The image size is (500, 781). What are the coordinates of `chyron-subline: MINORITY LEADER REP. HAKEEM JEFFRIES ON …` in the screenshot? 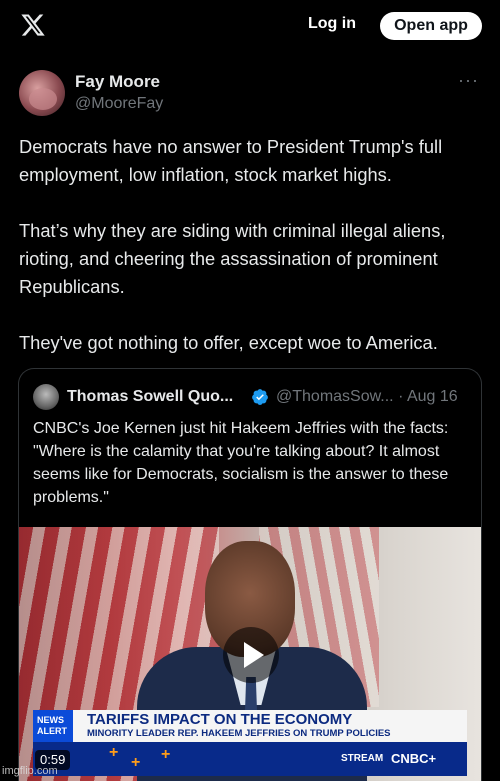 It's located at (239, 733).